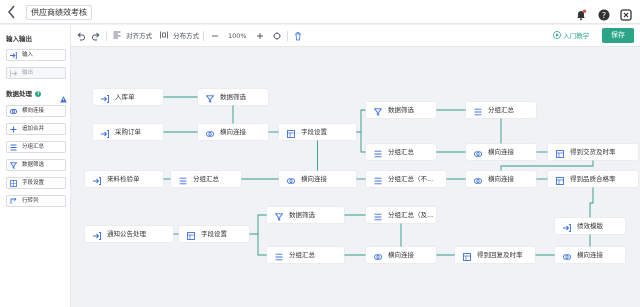  I want to click on dp-group-summary-button: 分组汇总, so click(36, 147).